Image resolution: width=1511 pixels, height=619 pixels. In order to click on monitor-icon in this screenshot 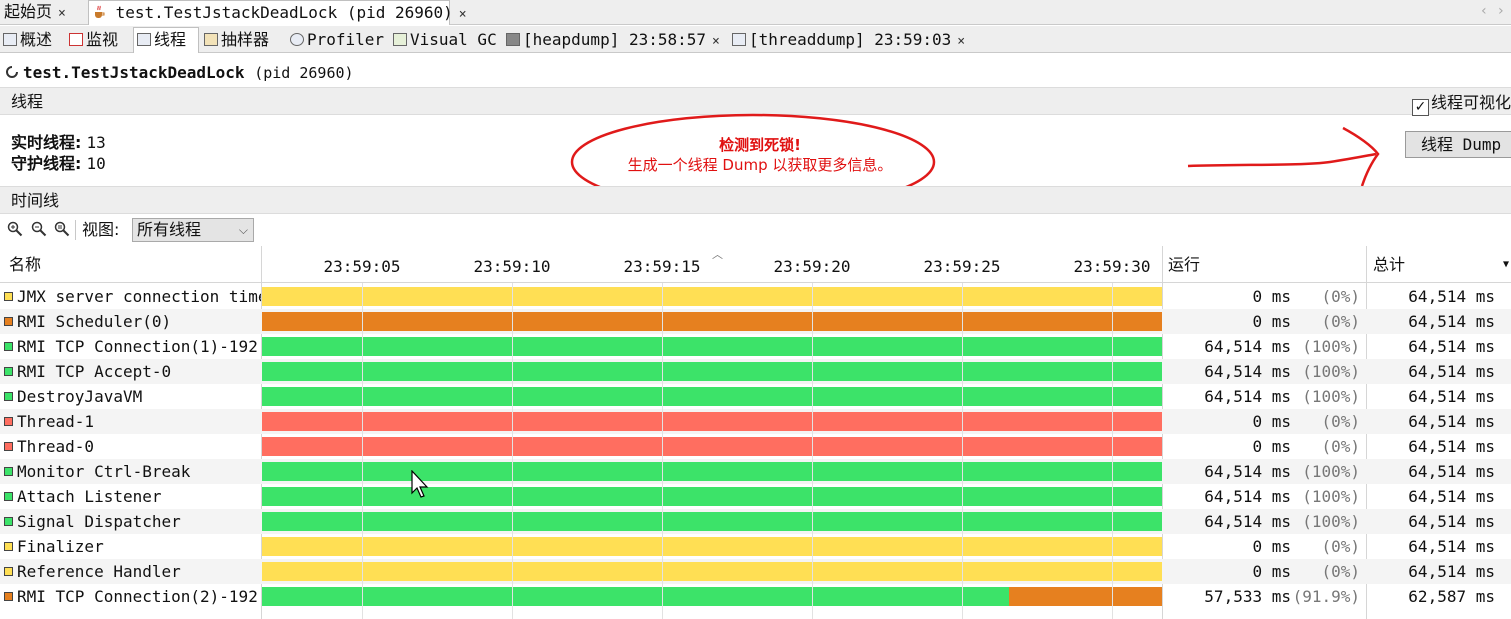, I will do `click(76, 39)`.